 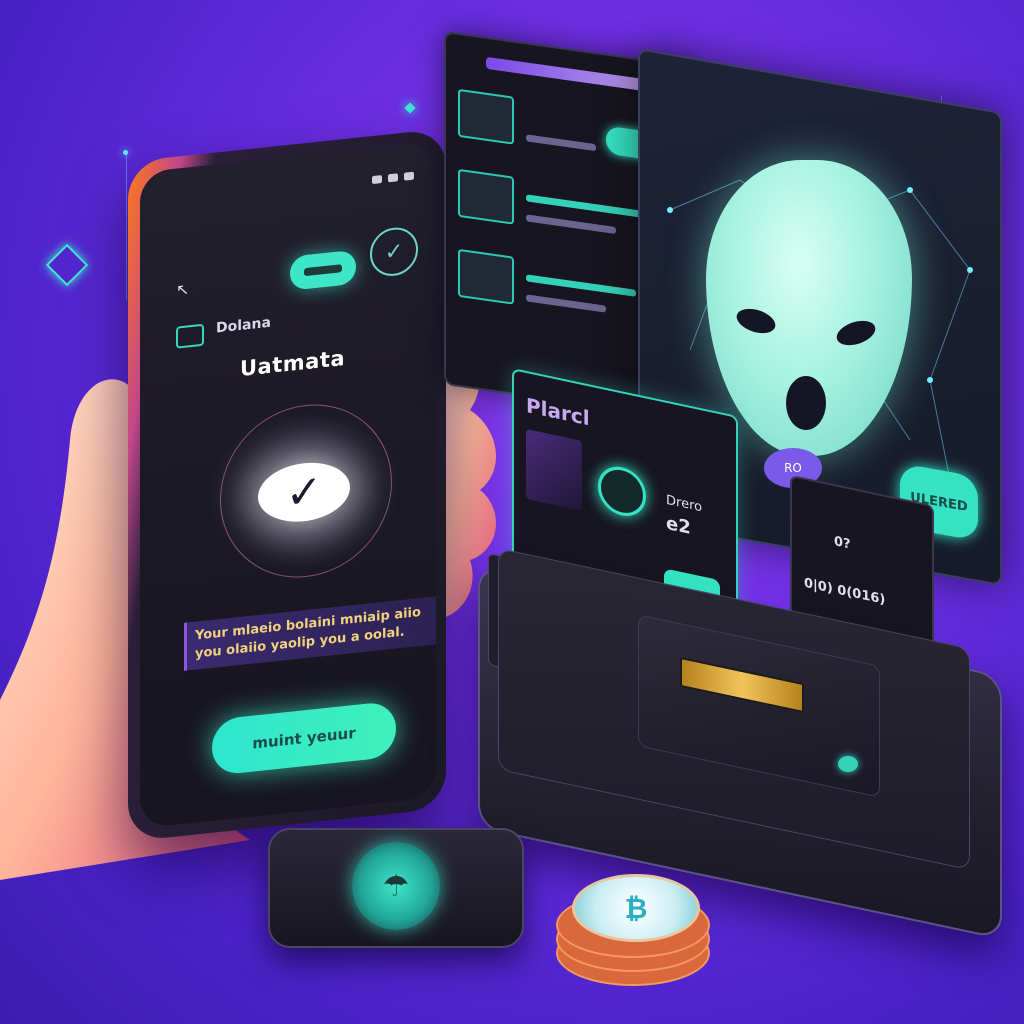 I want to click on stats-text: 0|0) 0(016), so click(x=845, y=591).